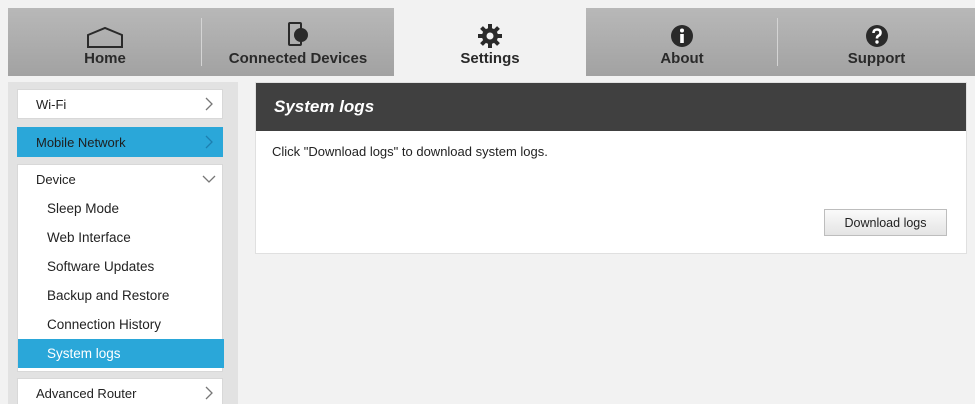 The width and height of the screenshot is (975, 404). Describe the element at coordinates (876, 58) in the screenshot. I see `tab-support-label: Support` at that location.